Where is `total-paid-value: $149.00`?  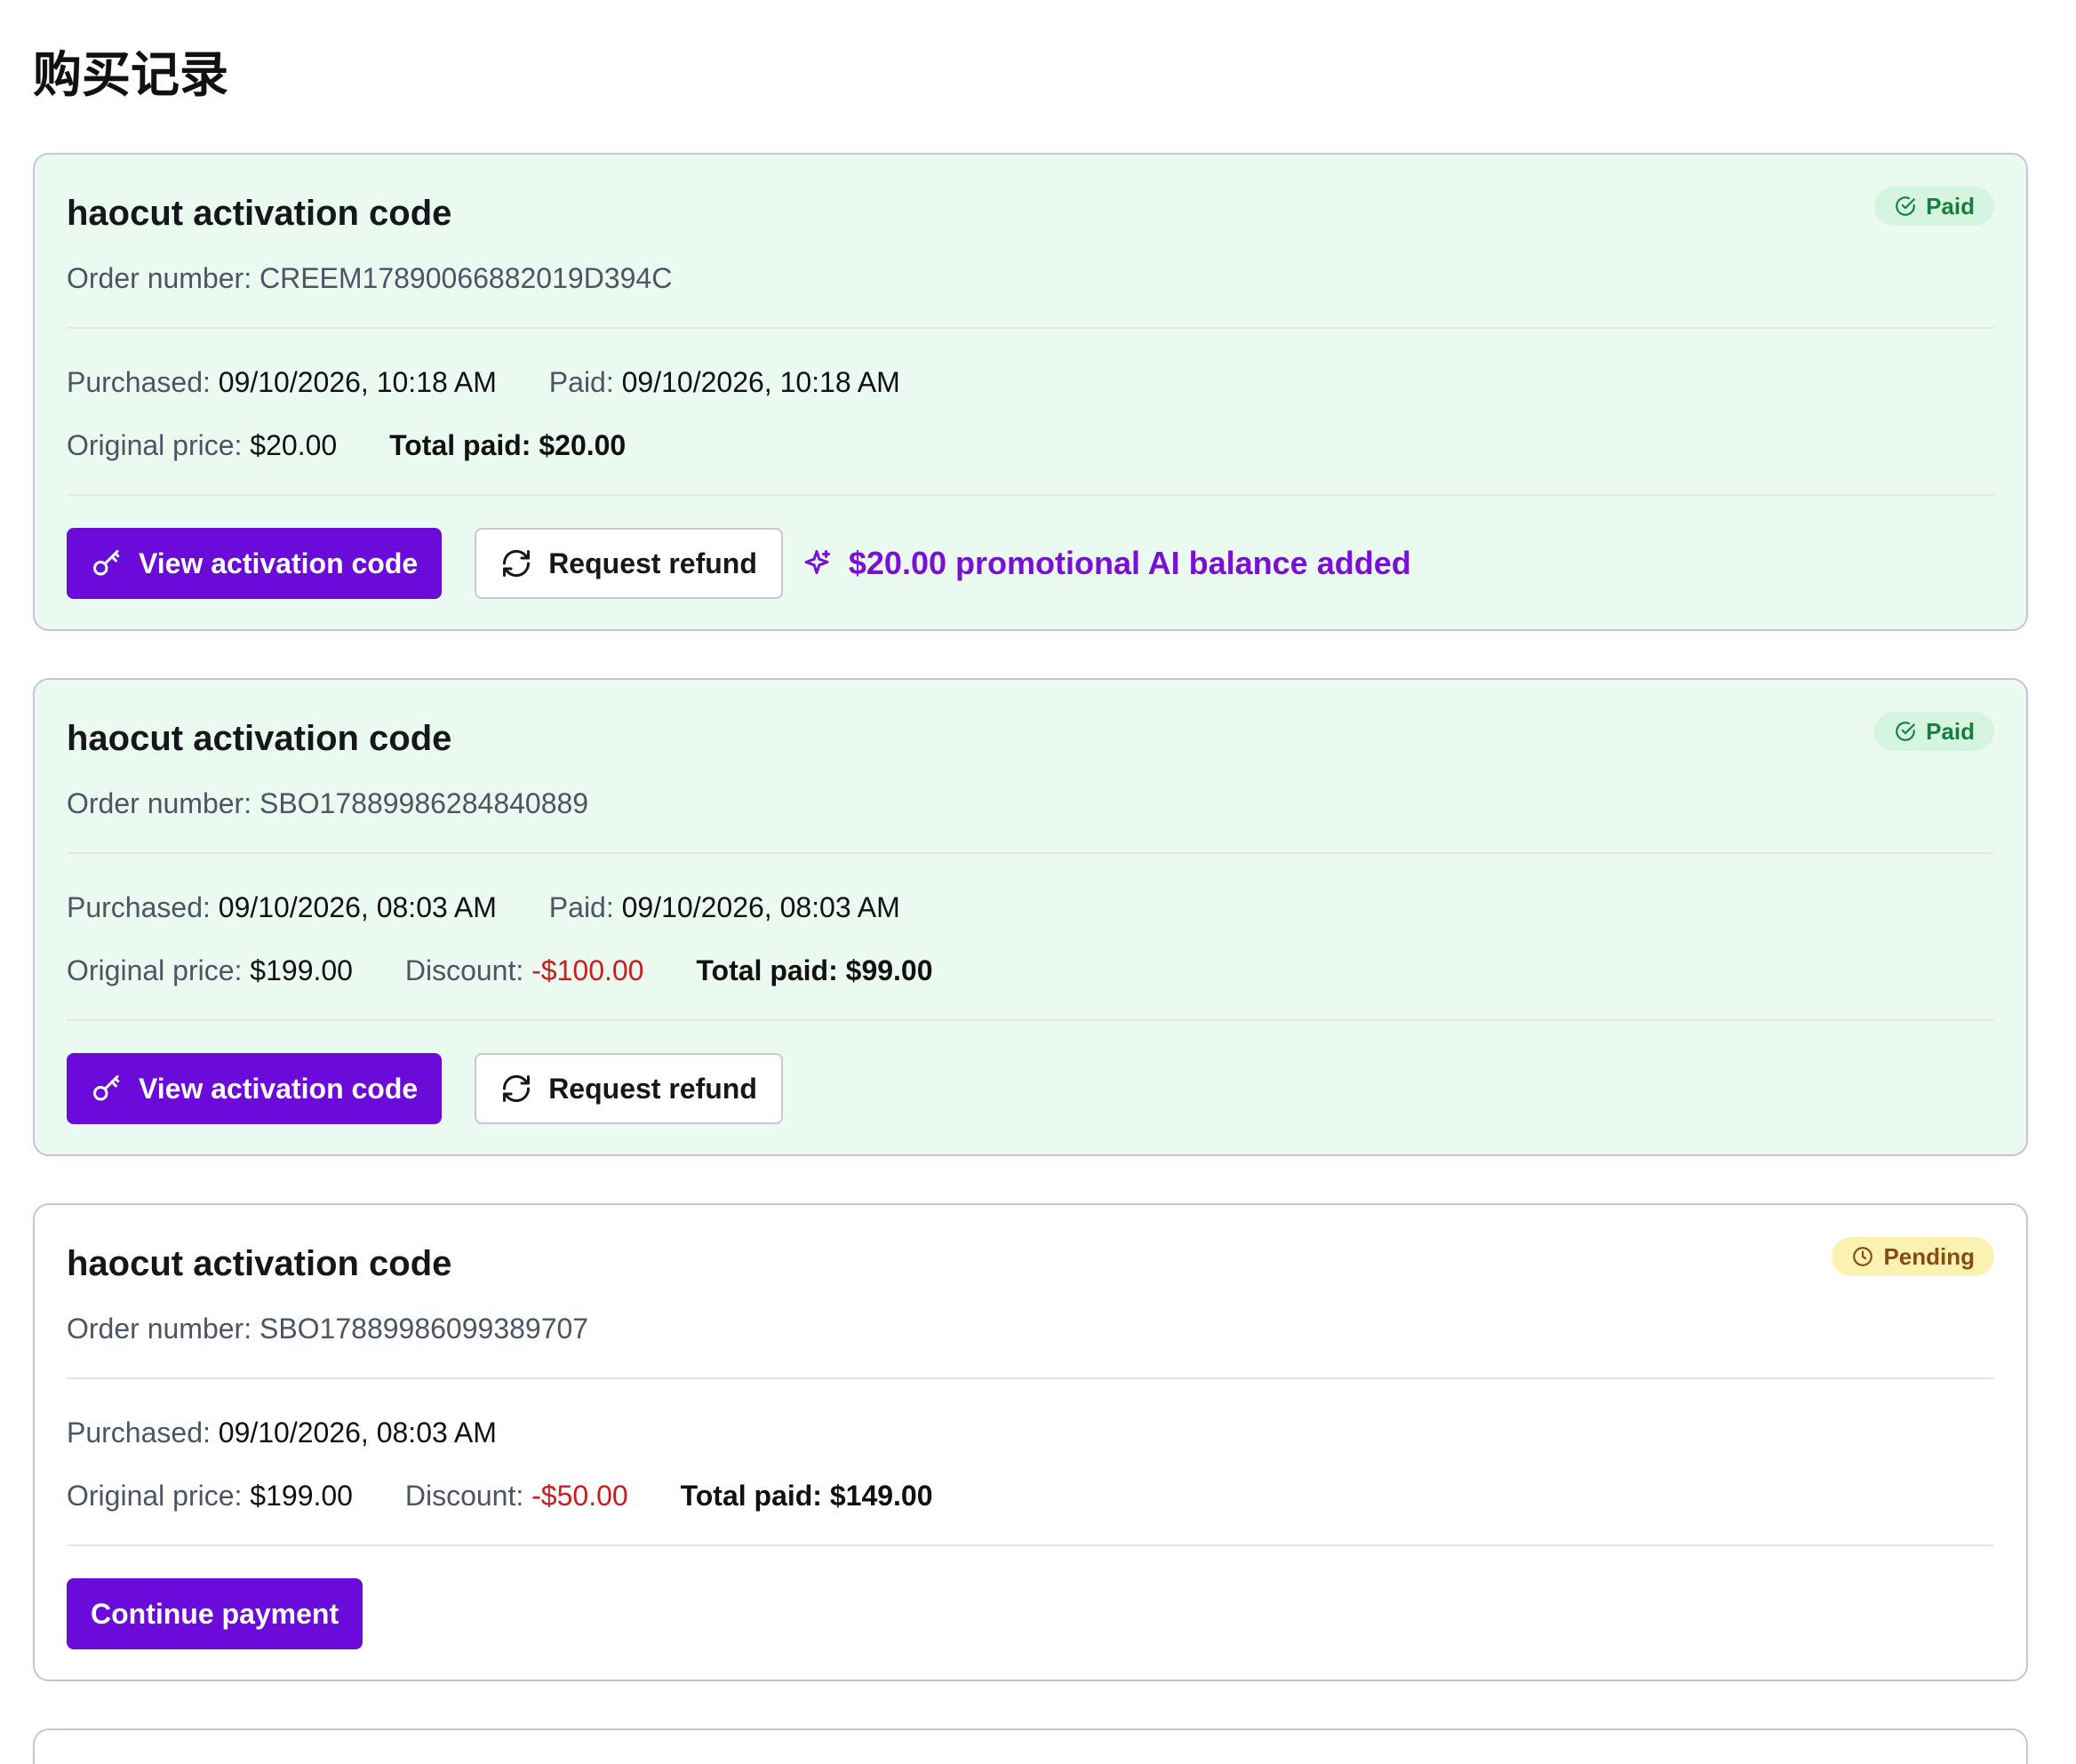
total-paid-value: $149.00 is located at coordinates (881, 1496).